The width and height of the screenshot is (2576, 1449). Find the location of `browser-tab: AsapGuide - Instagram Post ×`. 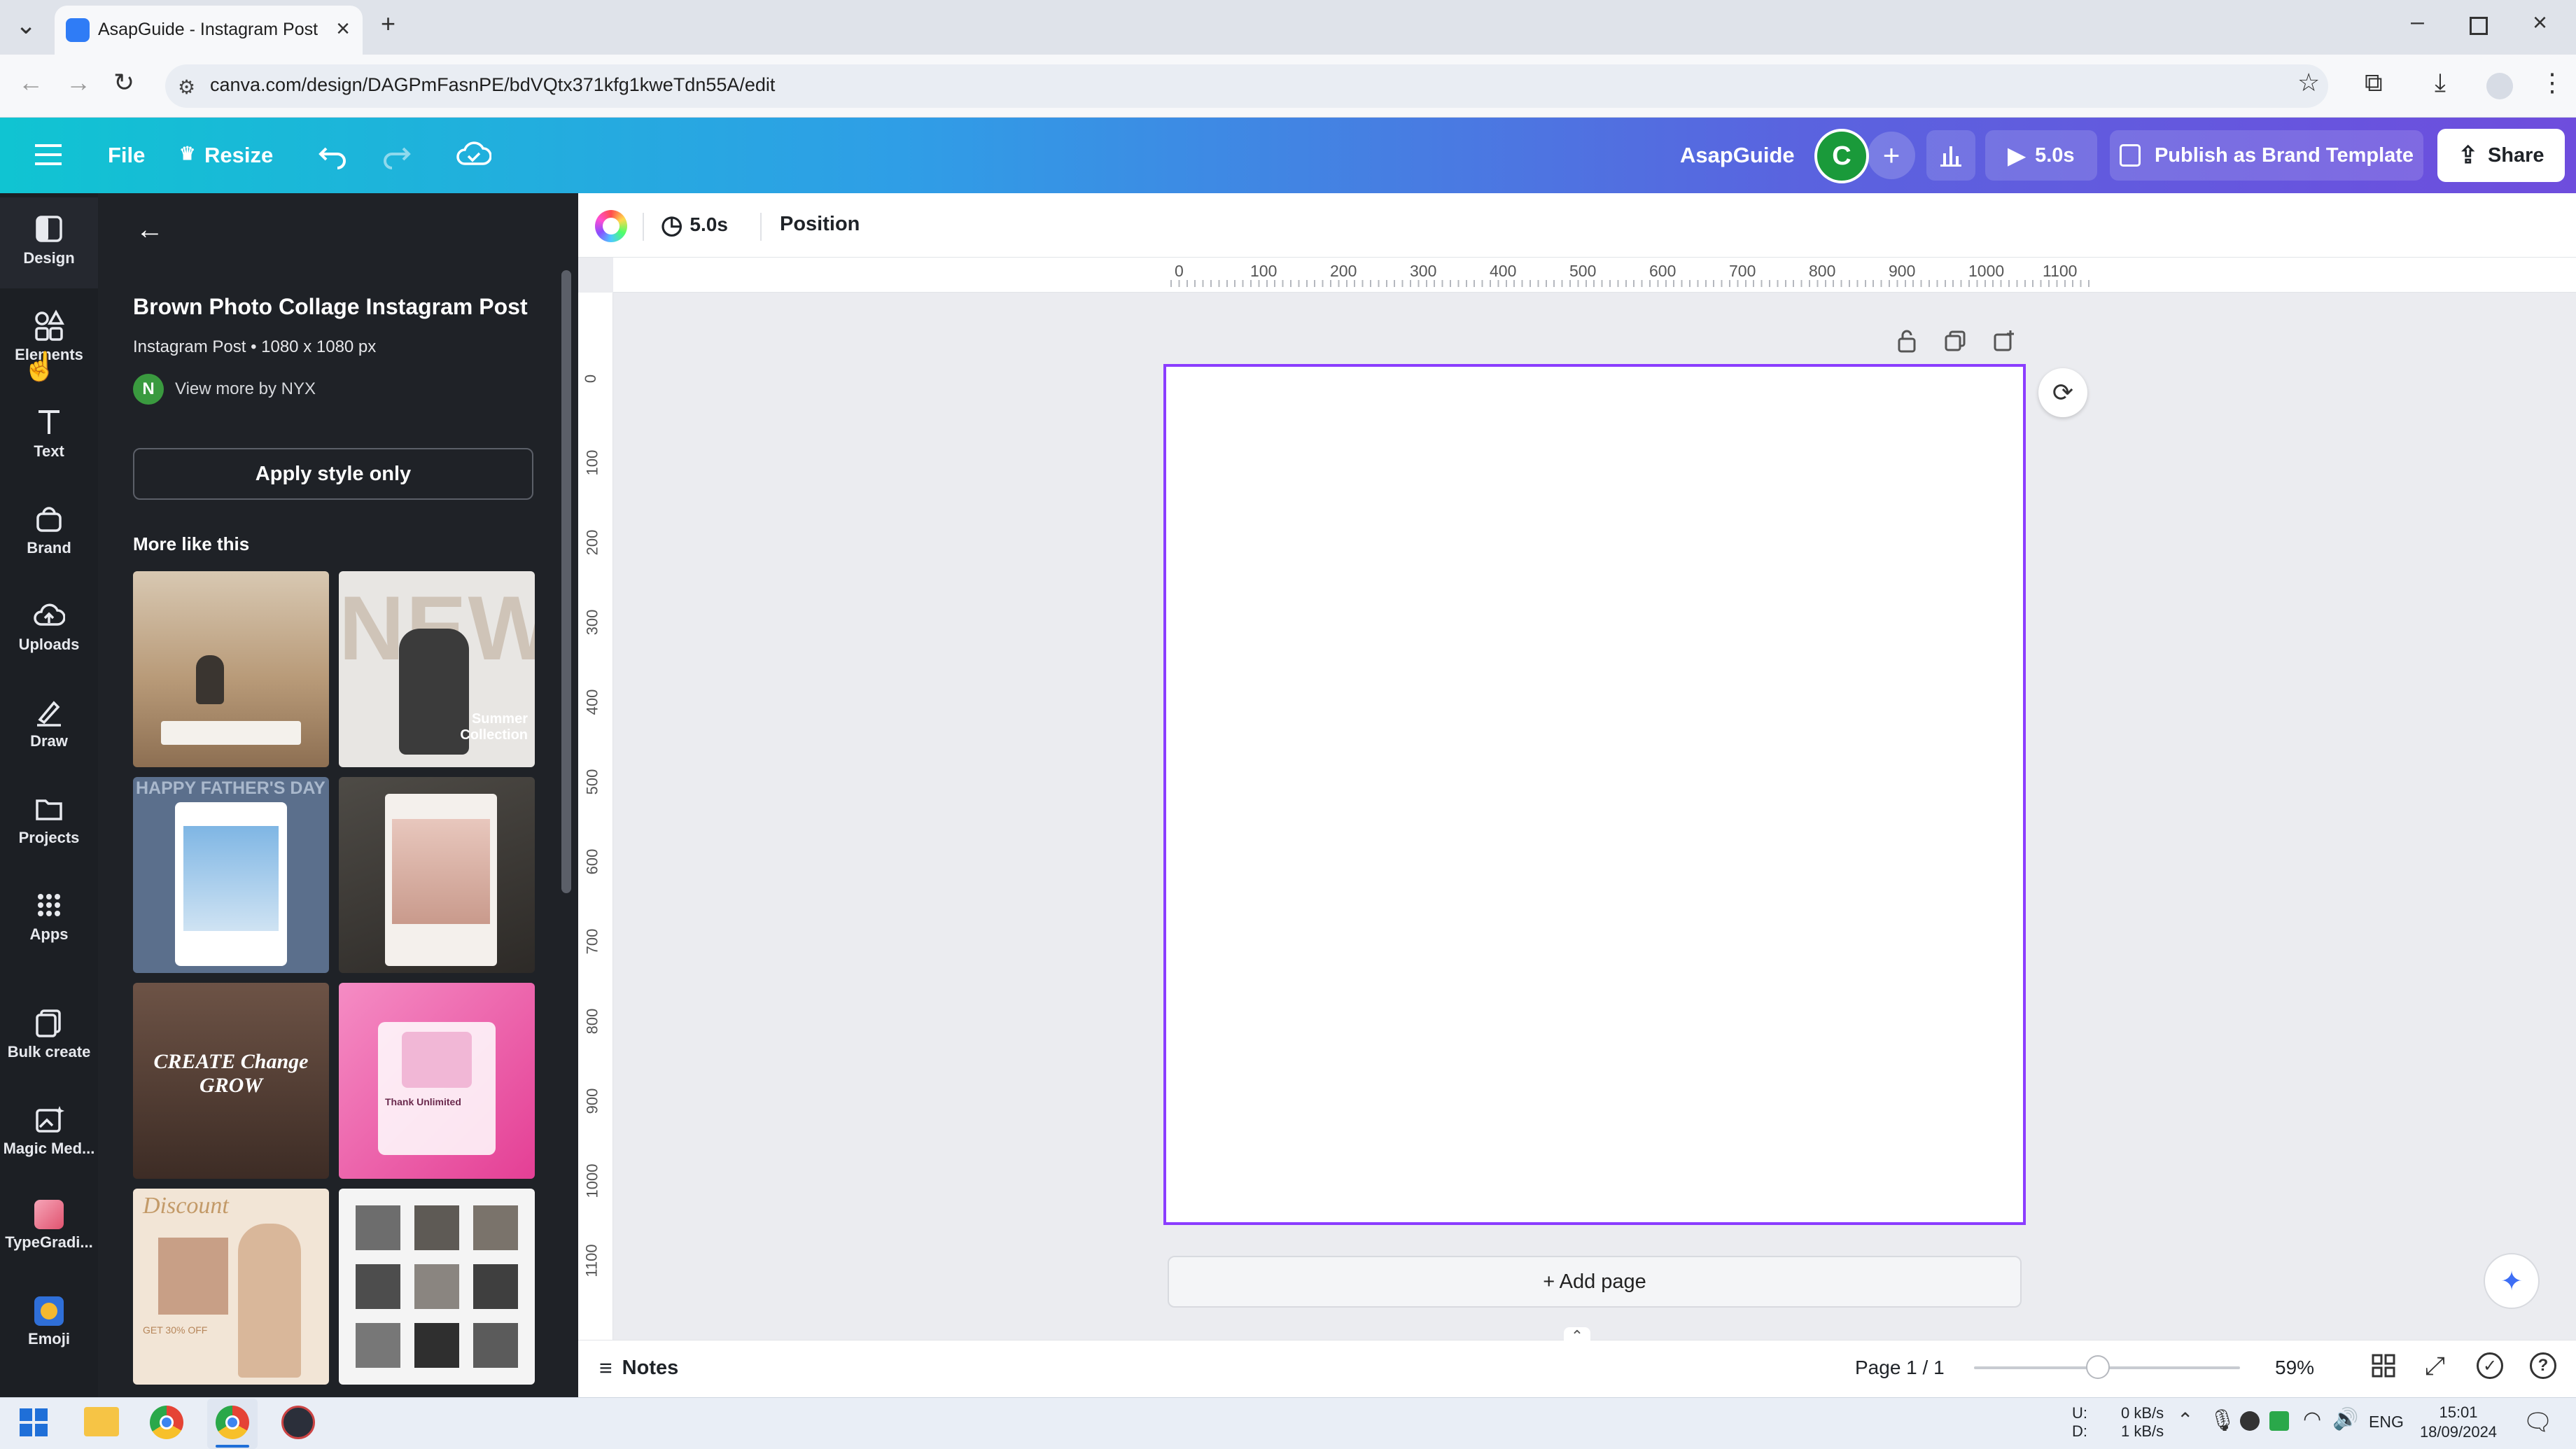

browser-tab: AsapGuide - Instagram Post × is located at coordinates (209, 30).